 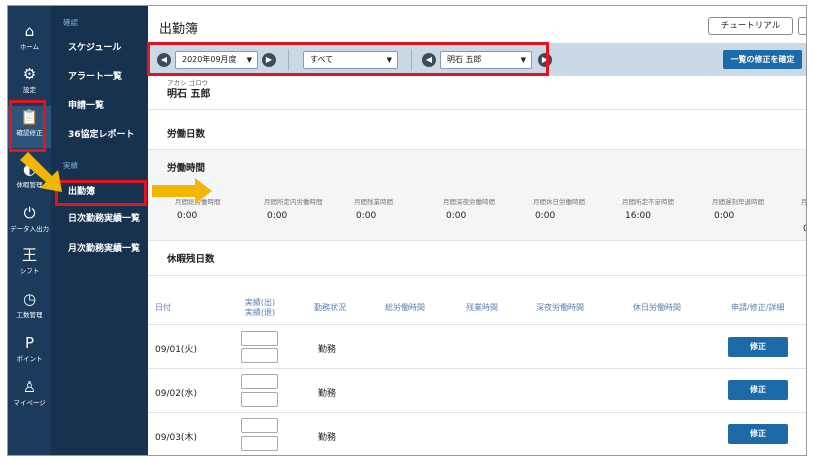 What do you see at coordinates (101, 193) in the screenshot?
I see `highlight-attendance-box` at bounding box center [101, 193].